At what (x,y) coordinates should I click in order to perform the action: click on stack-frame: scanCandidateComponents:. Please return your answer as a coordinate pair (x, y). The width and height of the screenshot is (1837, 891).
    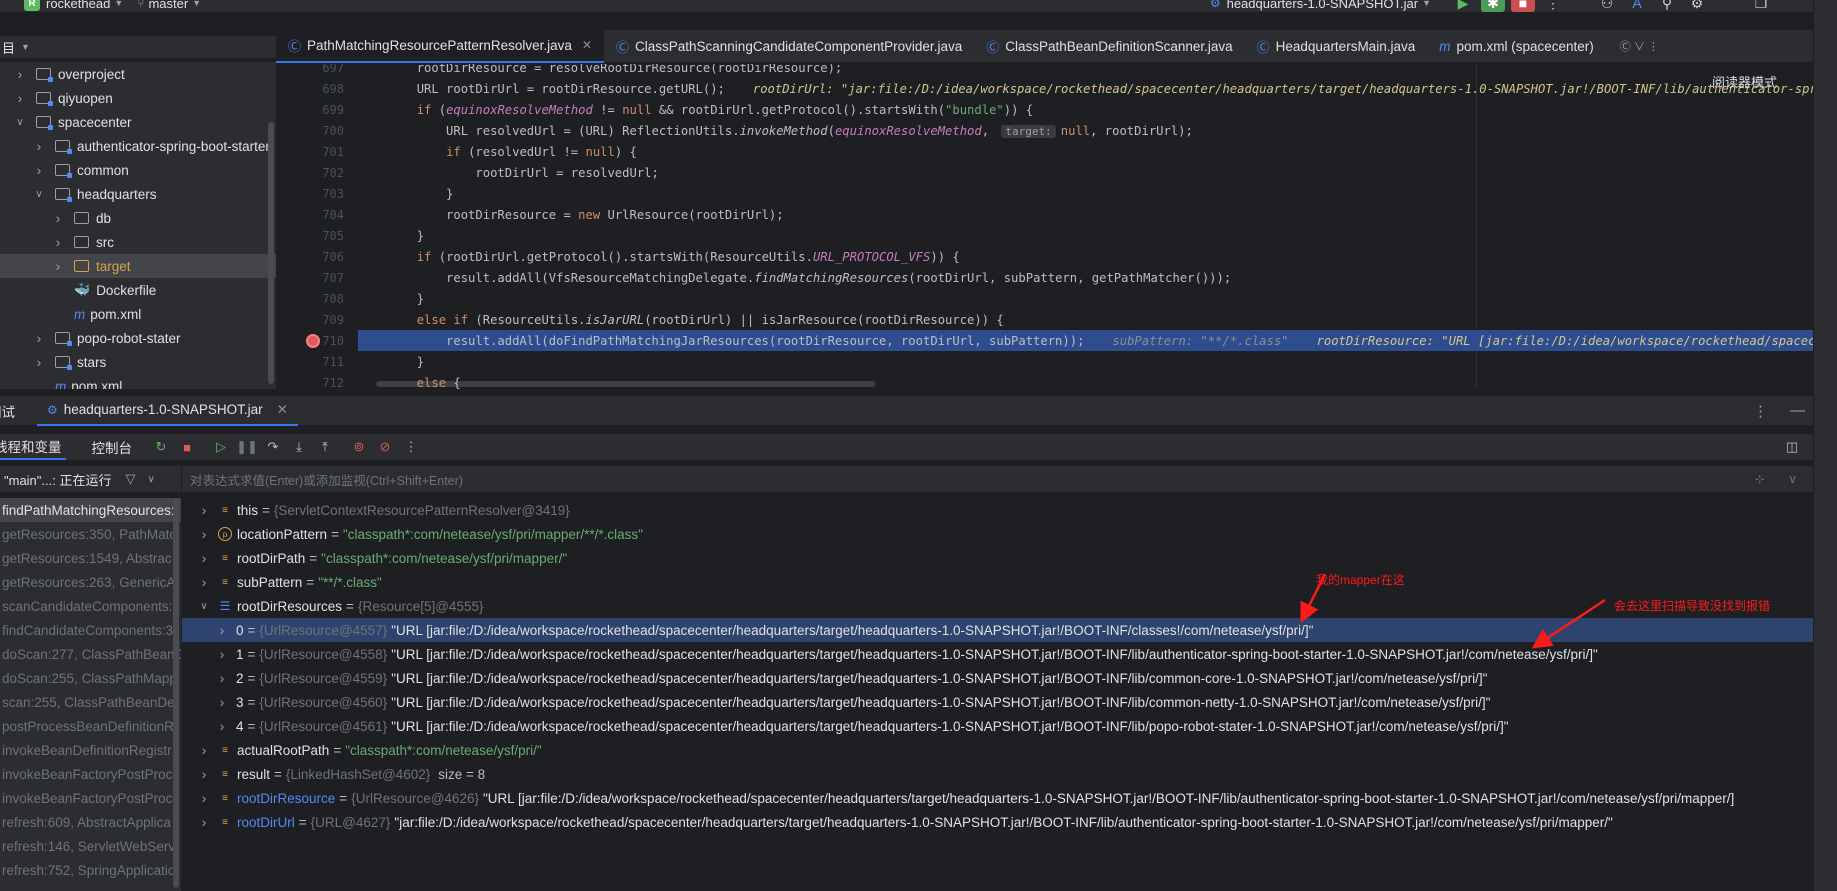
    Looking at the image, I should click on (90, 606).